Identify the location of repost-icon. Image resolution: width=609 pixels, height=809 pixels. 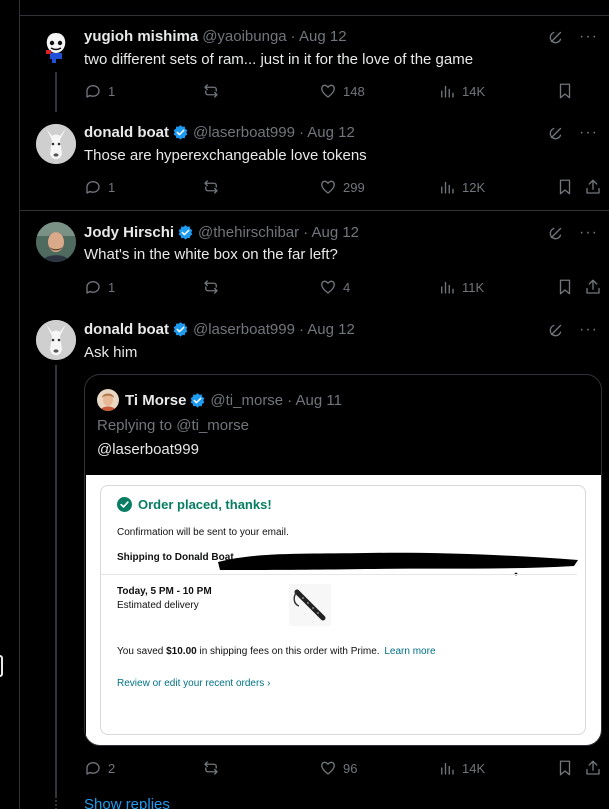
(211, 287).